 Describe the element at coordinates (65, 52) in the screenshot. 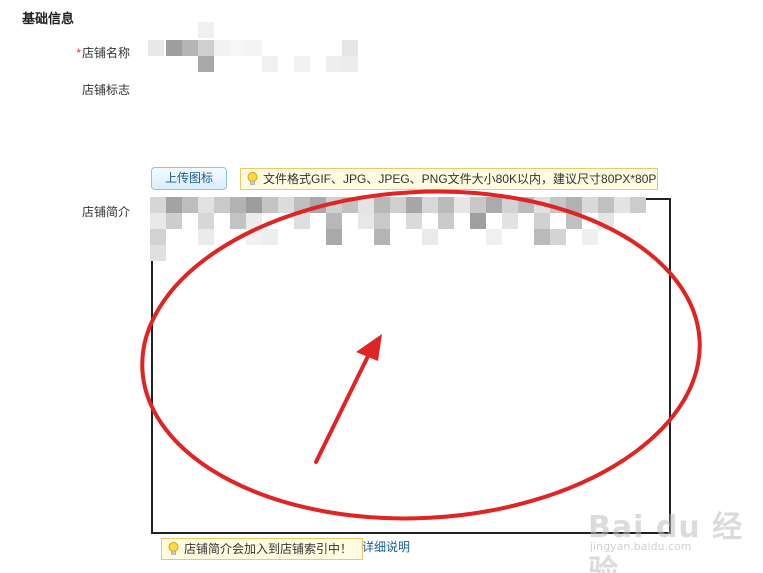

I see `store-name-label: *店铺名称` at that location.